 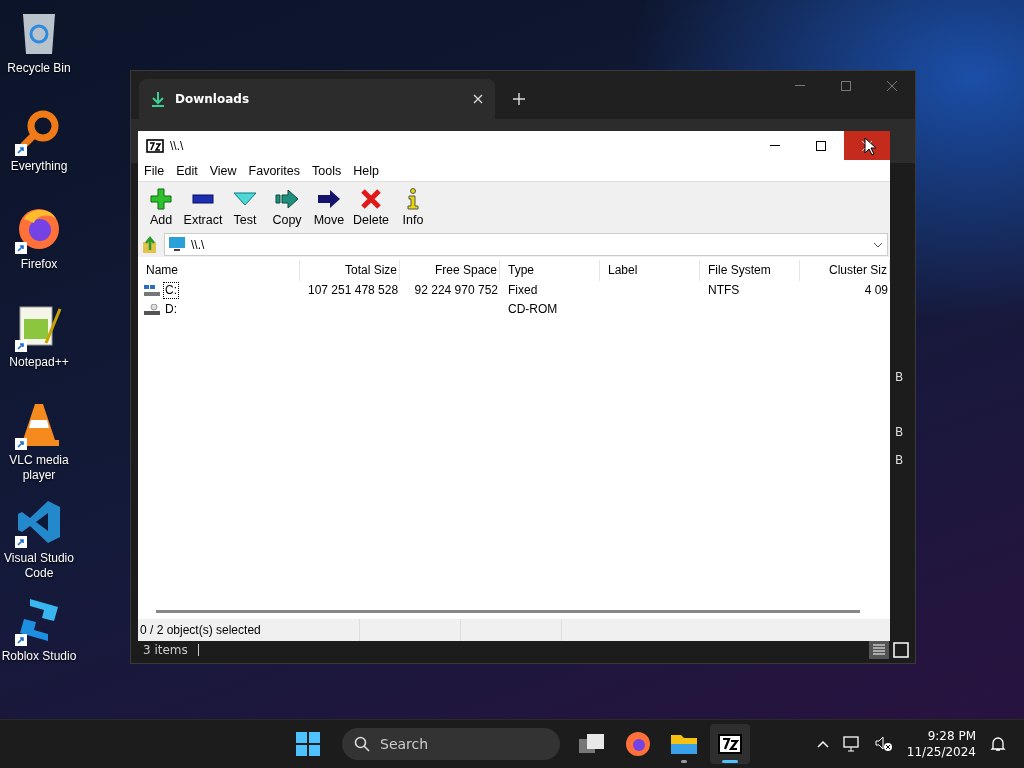 What do you see at coordinates (317, 99) in the screenshot?
I see `folder-tab: Downloads` at bounding box center [317, 99].